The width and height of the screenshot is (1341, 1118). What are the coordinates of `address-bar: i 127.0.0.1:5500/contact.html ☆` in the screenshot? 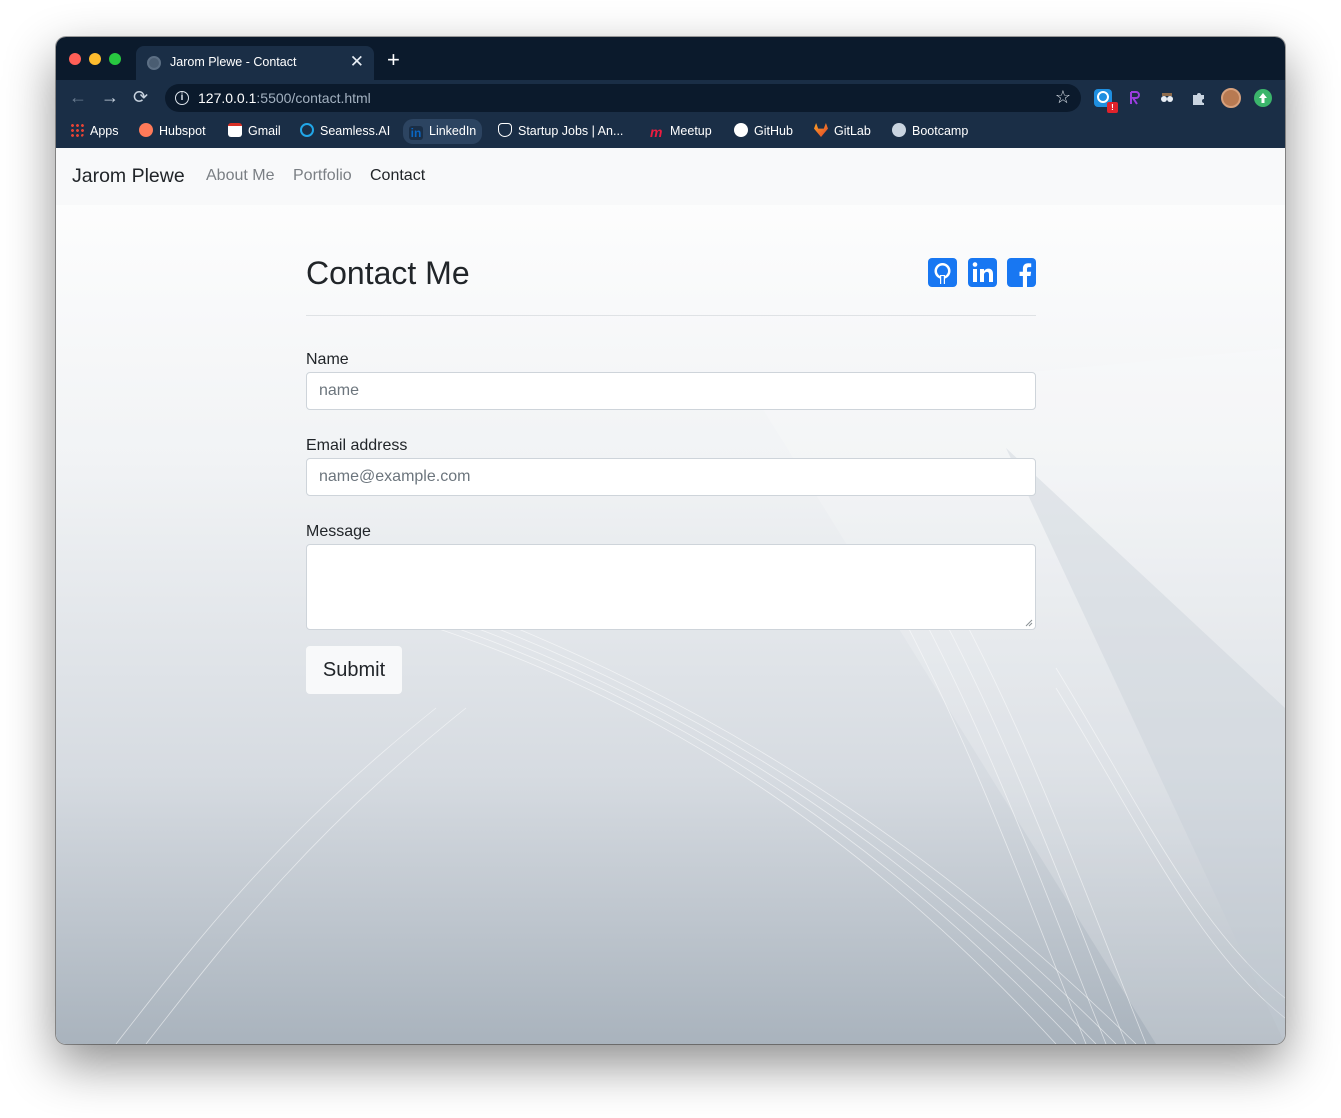 It's located at (623, 98).